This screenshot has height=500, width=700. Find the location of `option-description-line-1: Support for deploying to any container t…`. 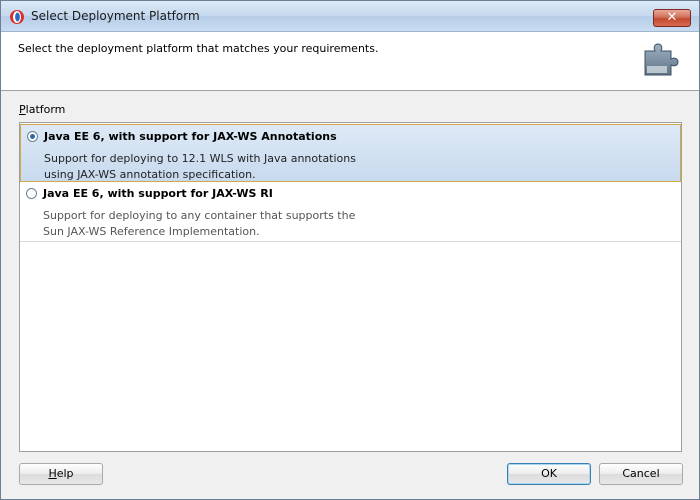

option-description-line-1: Support for deploying to any container t… is located at coordinates (199, 215).